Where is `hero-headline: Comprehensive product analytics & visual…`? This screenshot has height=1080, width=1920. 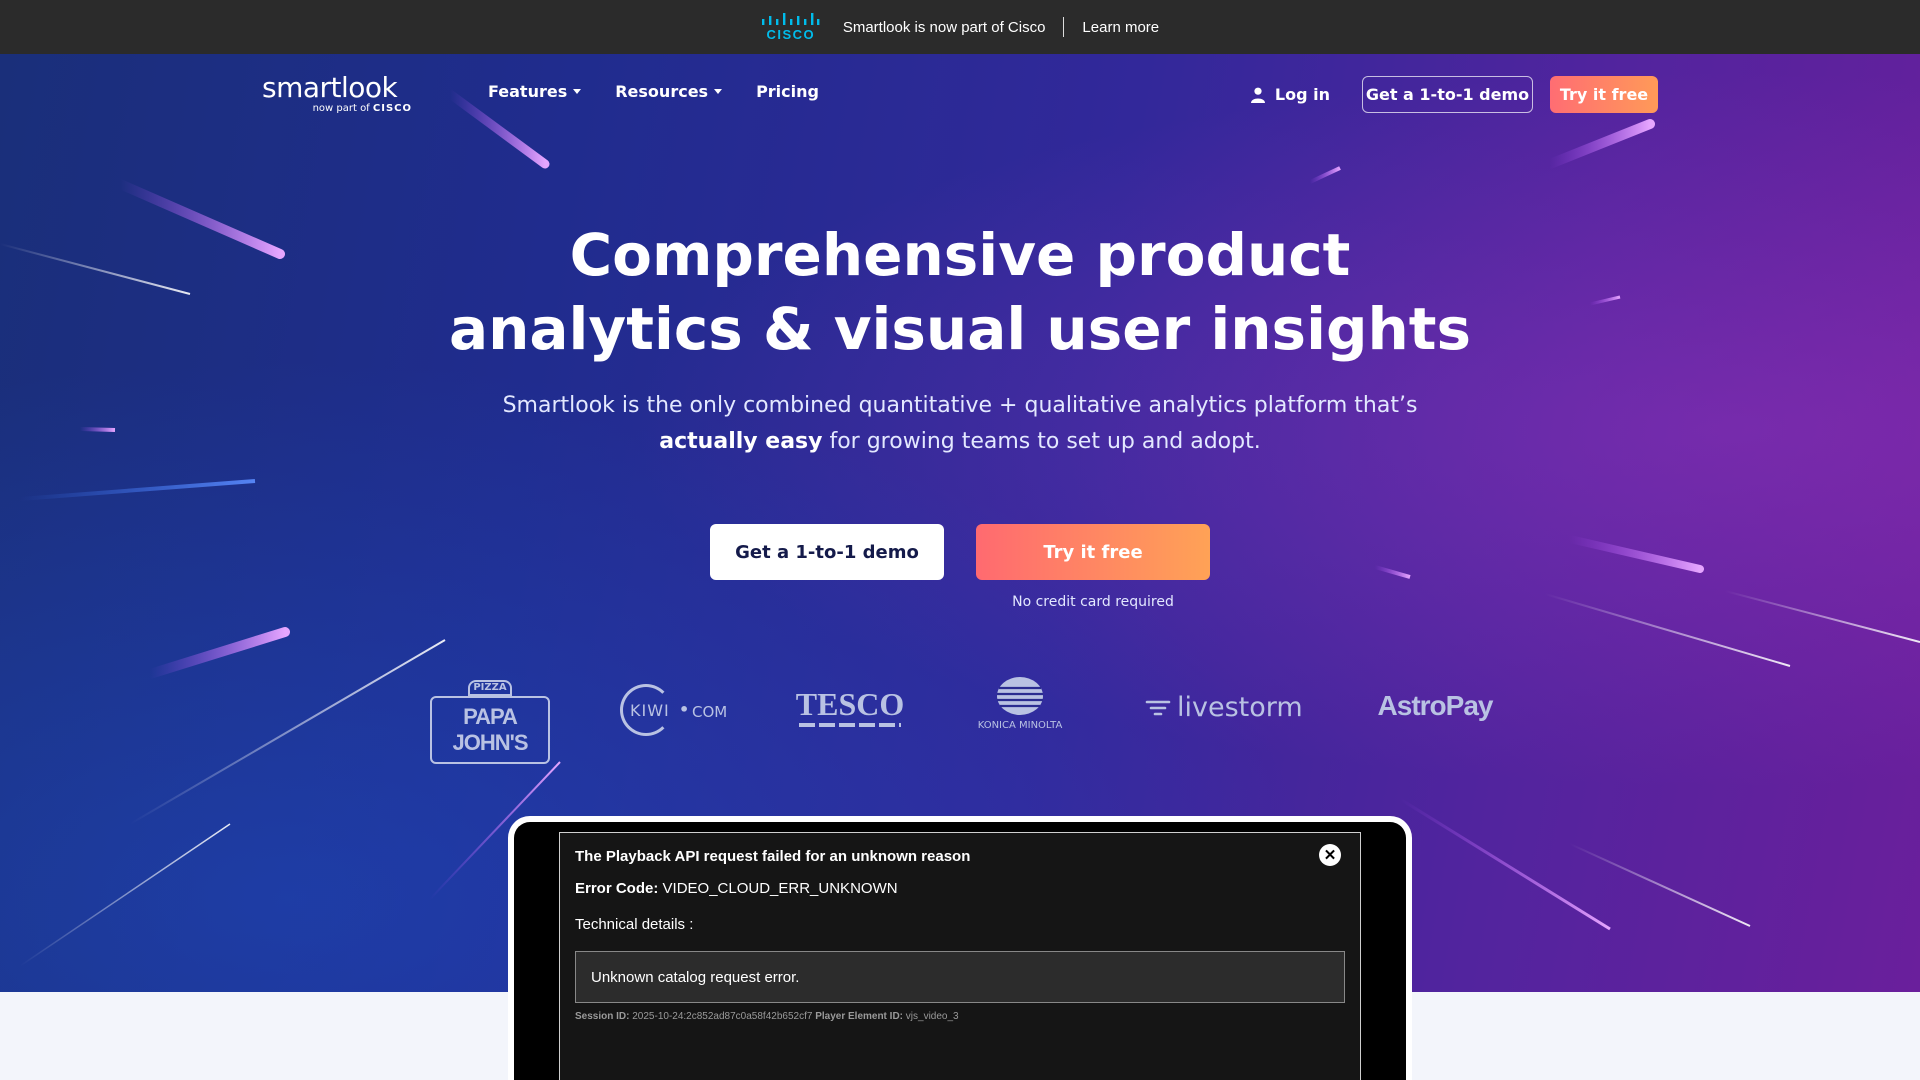 hero-headline: Comprehensive product analytics & visual… is located at coordinates (960, 292).